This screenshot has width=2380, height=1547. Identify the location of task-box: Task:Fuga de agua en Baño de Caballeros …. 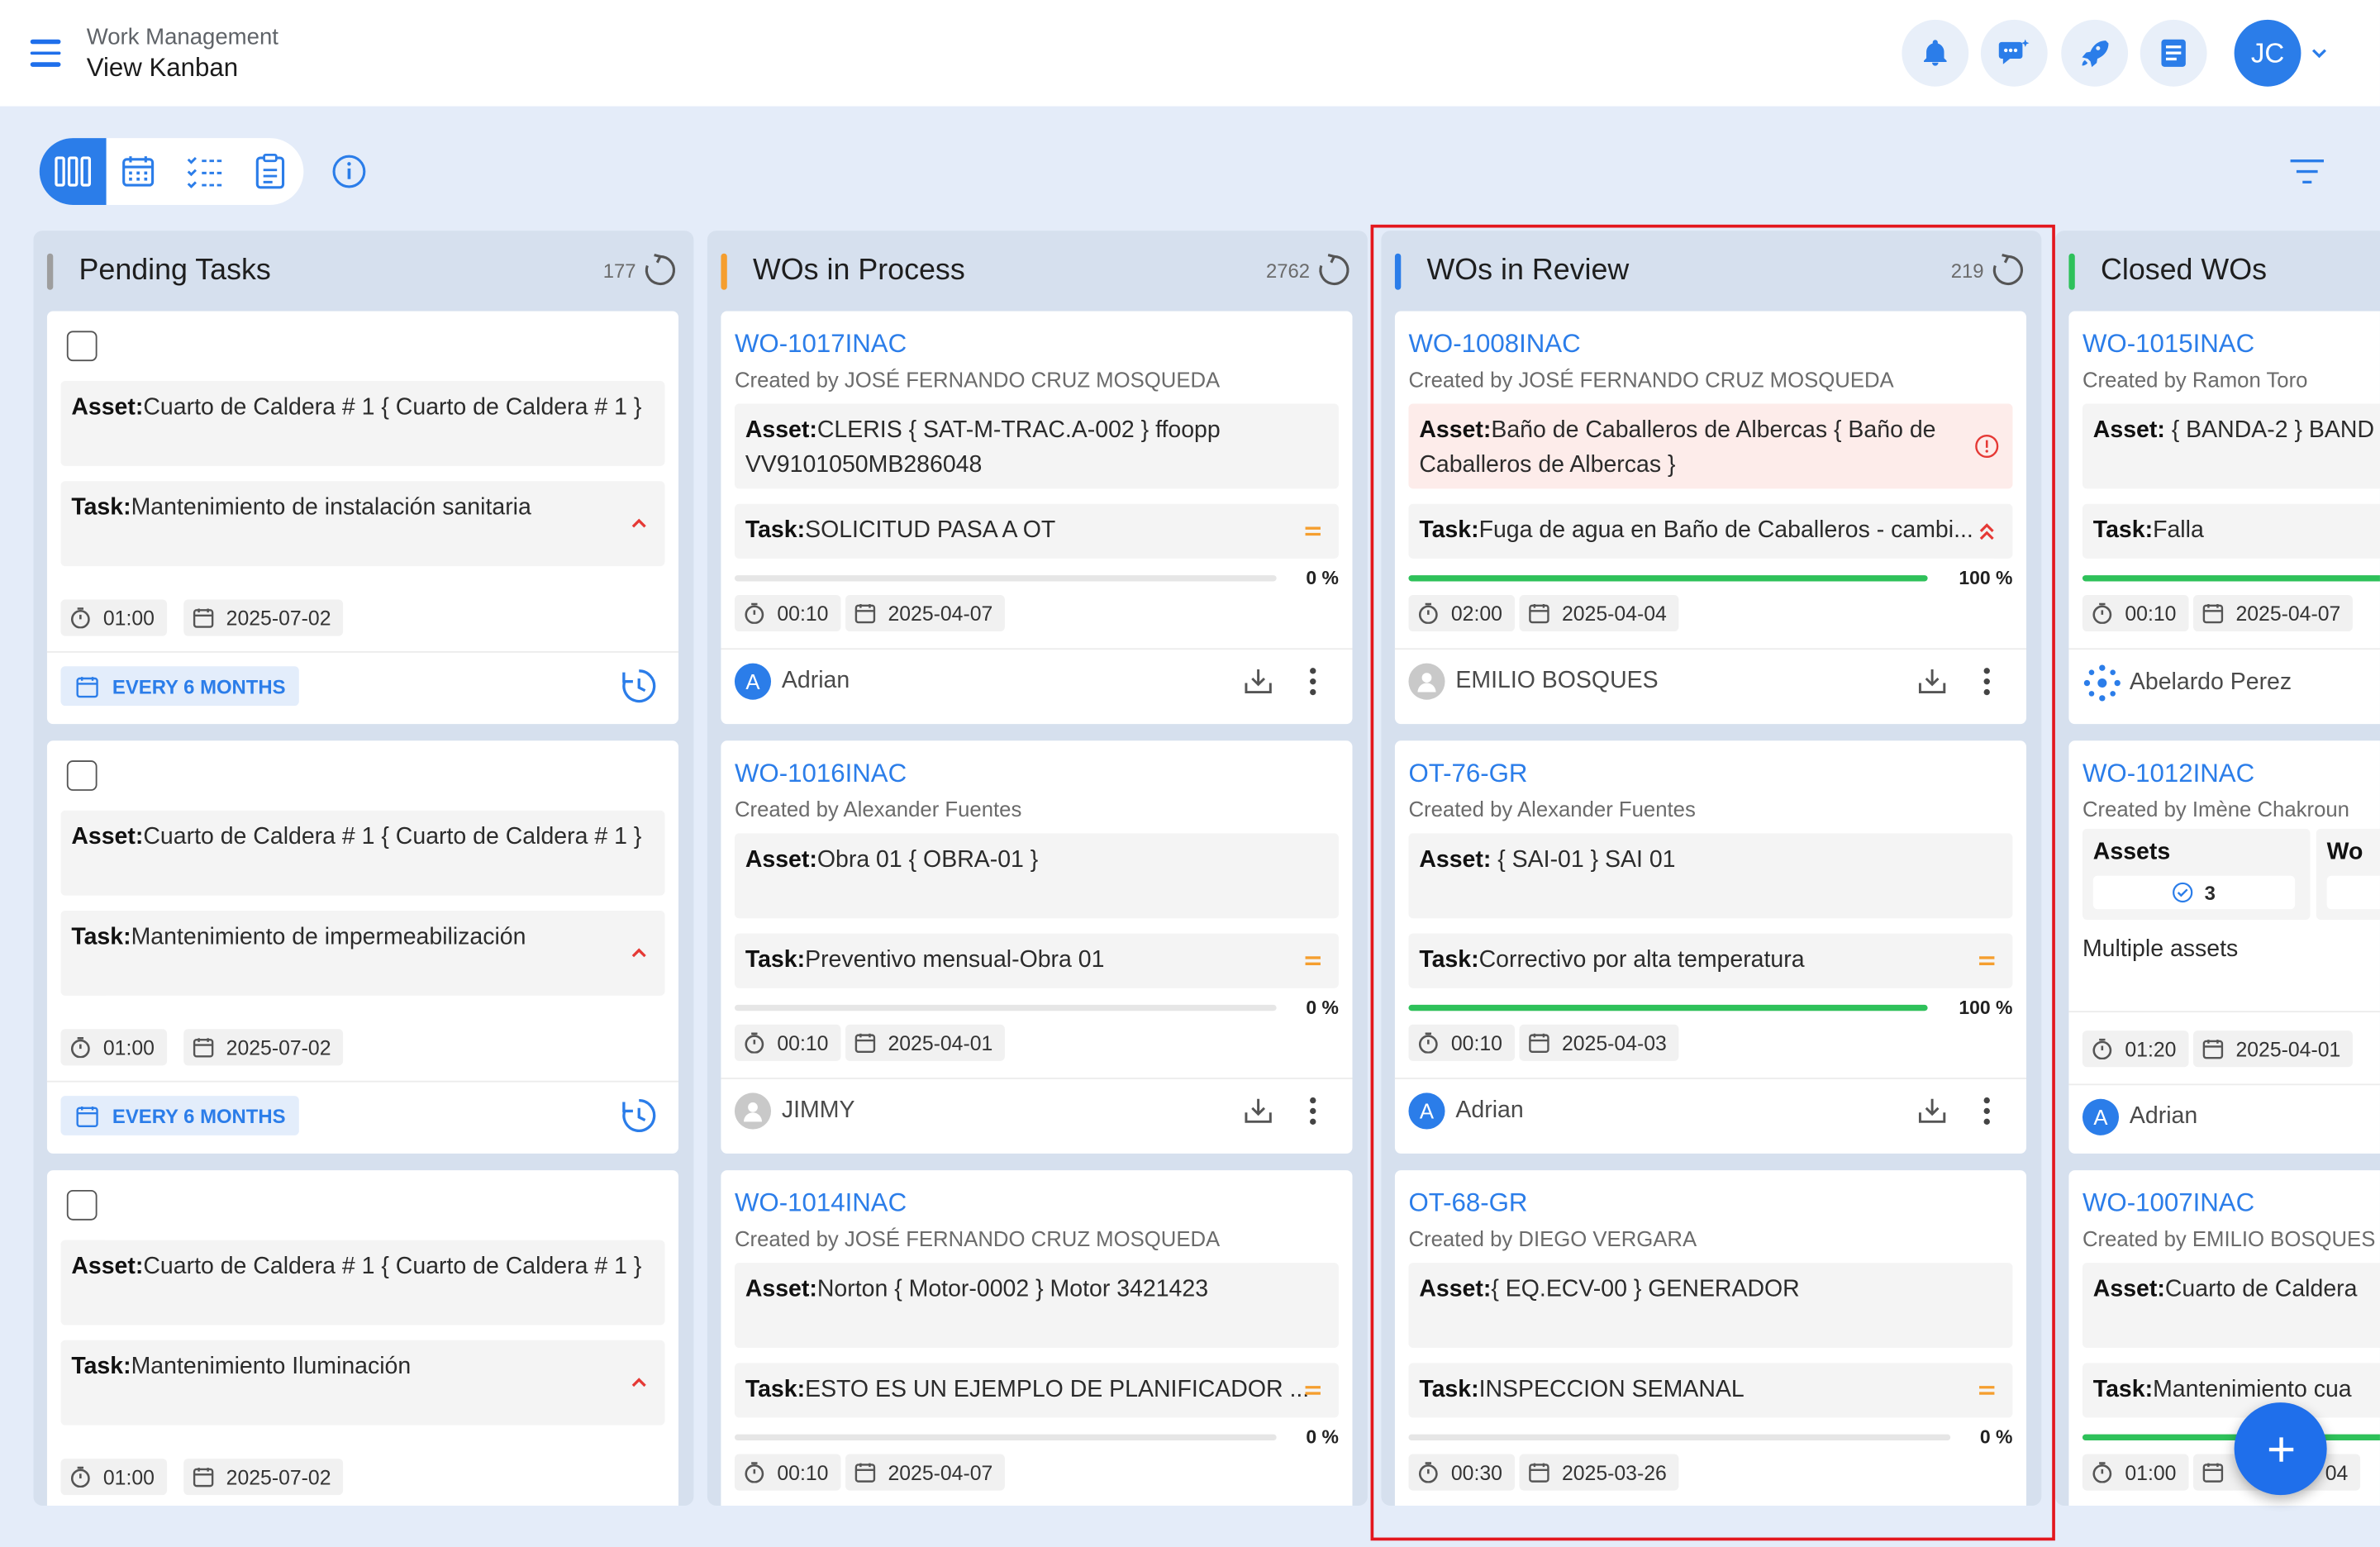
(1710, 531).